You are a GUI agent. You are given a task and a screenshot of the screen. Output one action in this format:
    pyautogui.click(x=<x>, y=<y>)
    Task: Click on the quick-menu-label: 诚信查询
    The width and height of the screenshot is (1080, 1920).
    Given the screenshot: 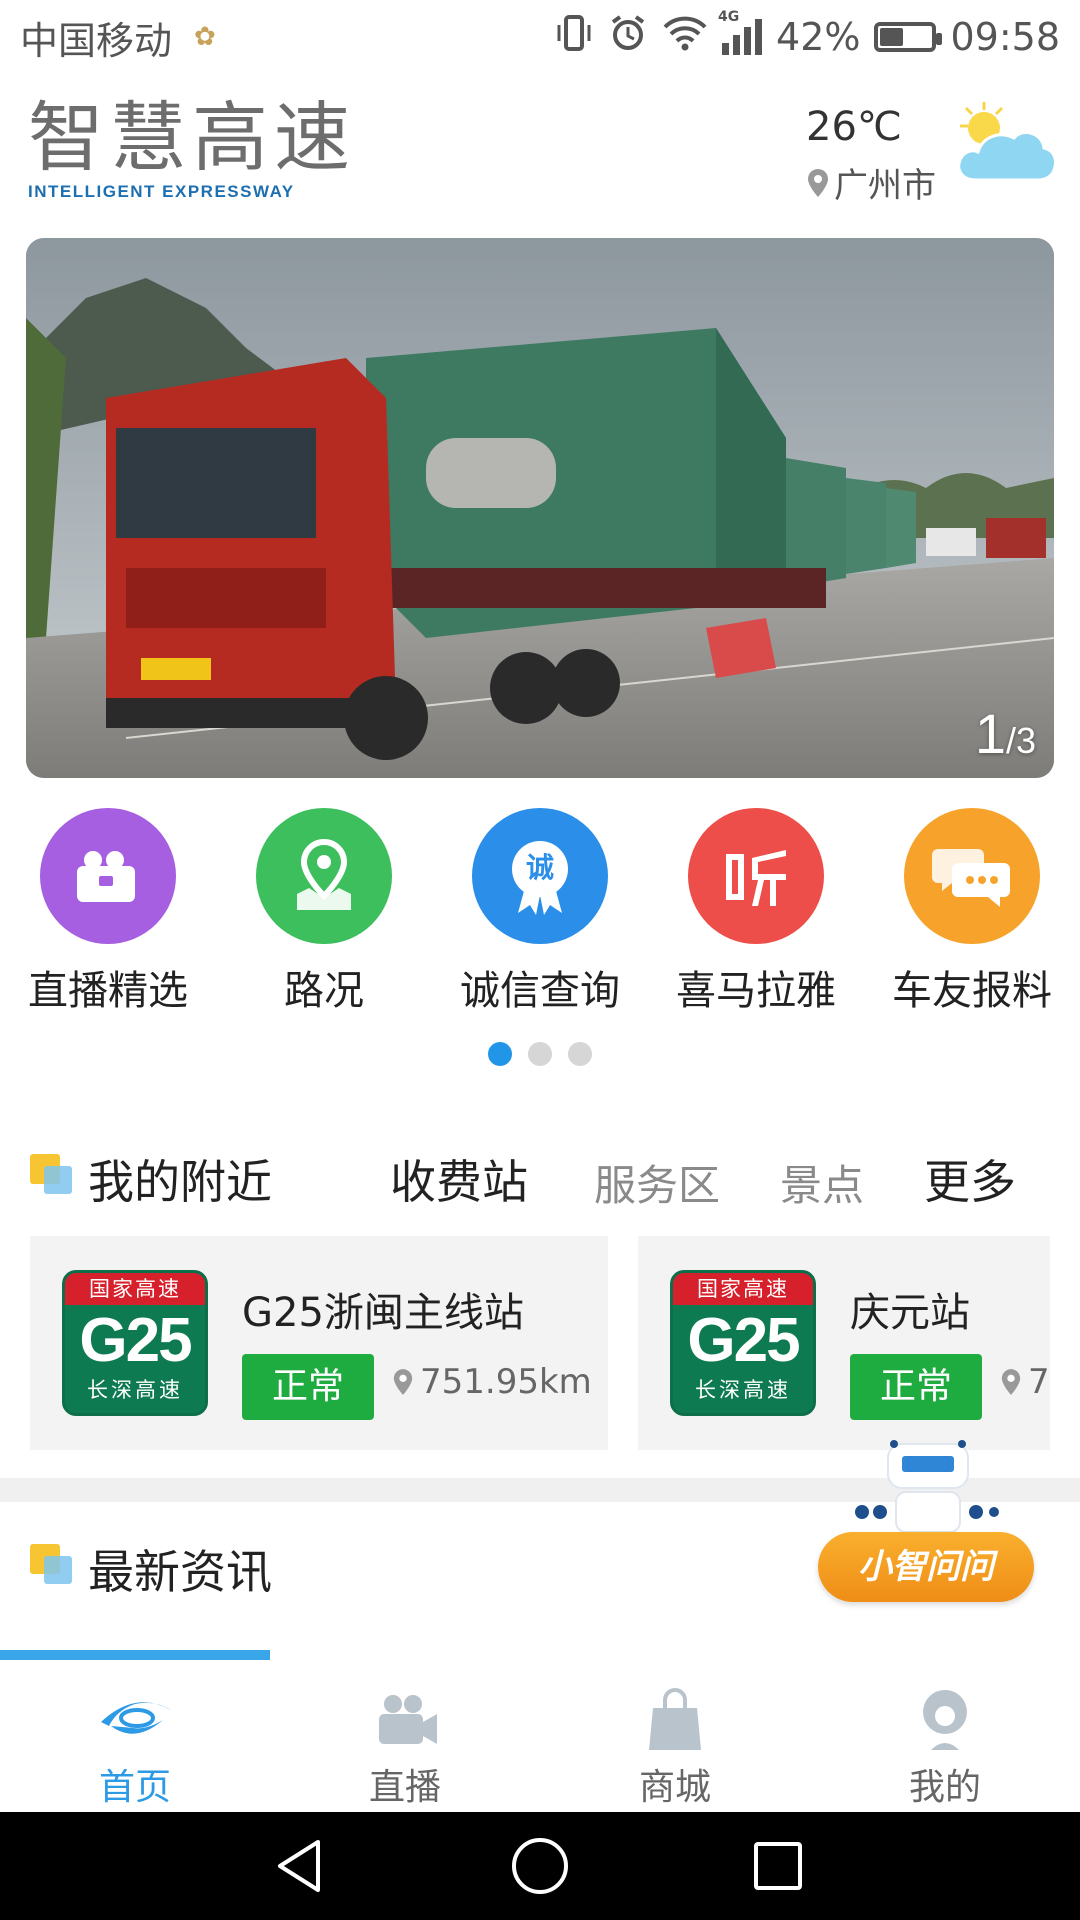 What is the action you would take?
    pyautogui.click(x=540, y=991)
    